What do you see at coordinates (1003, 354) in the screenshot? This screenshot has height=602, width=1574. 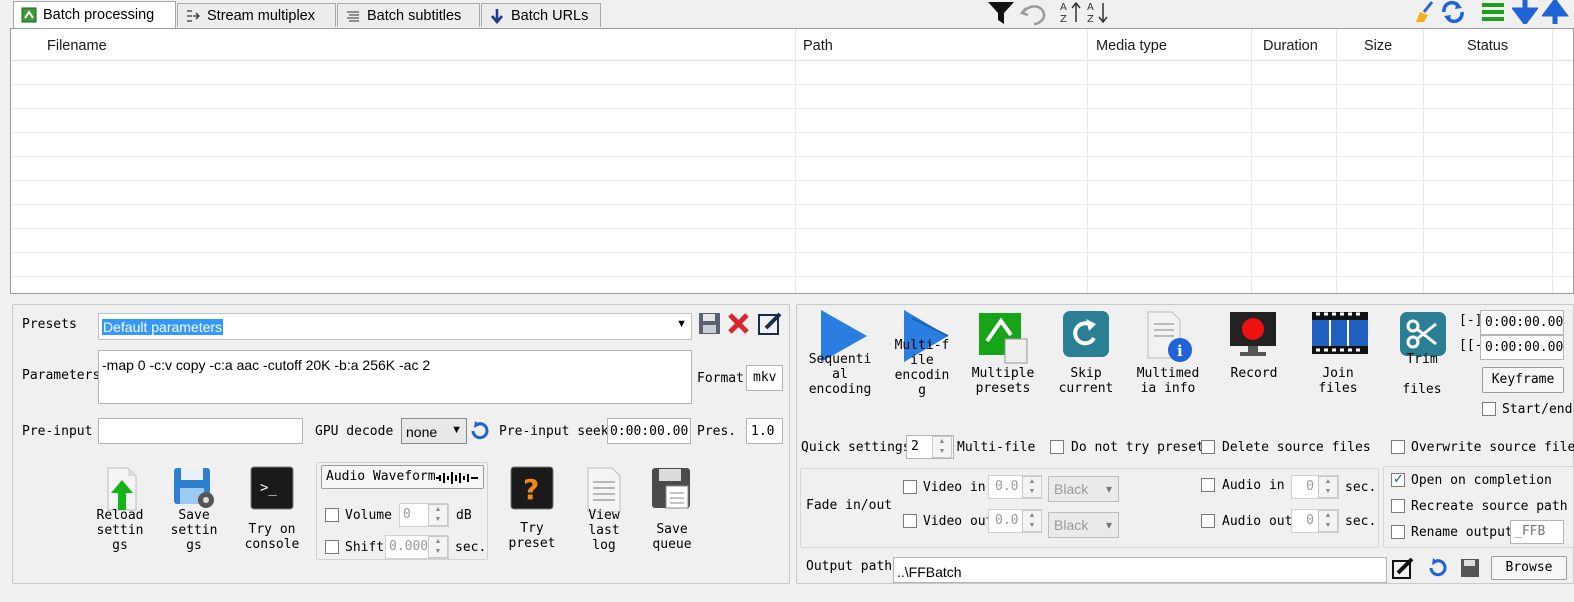 I see `multiple-presets-button: Multiple presets` at bounding box center [1003, 354].